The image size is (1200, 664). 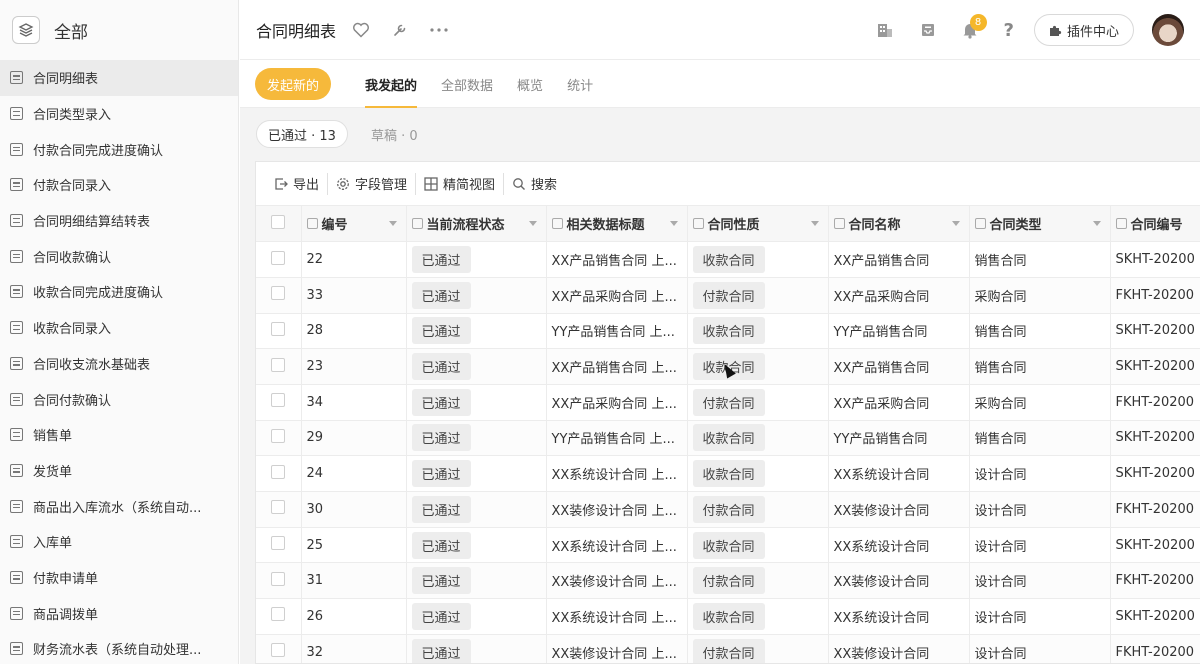 I want to click on sidebar-item: 收款合同完成进度确认, so click(x=119, y=292).